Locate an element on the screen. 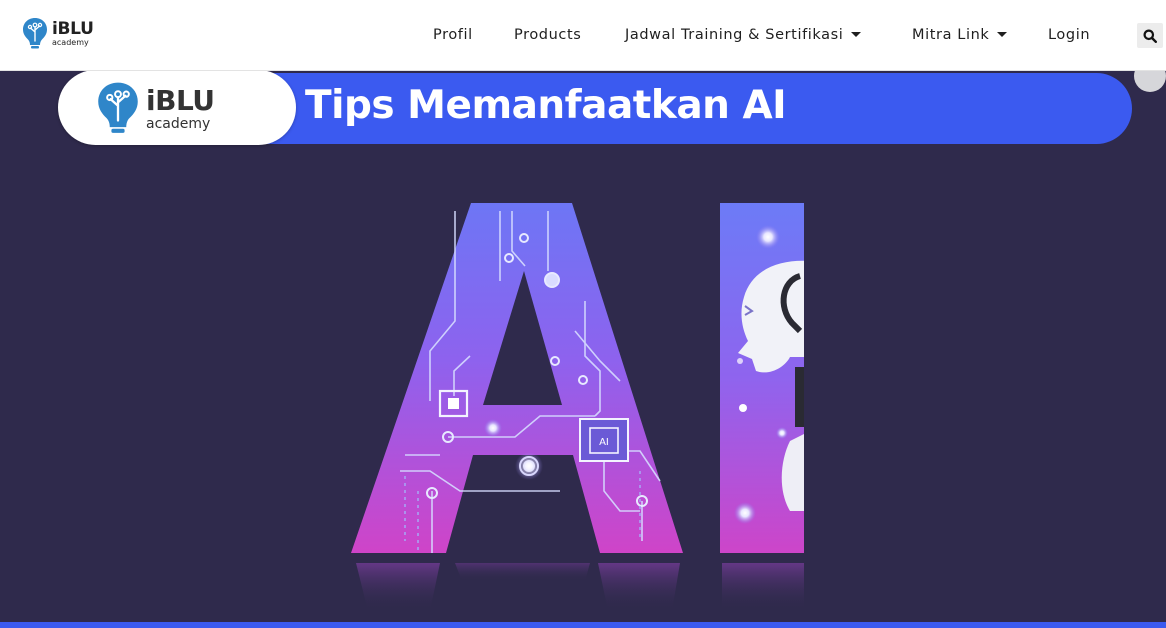 Image resolution: width=1166 pixels, height=628 pixels. nav-item-profil: Profil is located at coordinates (453, 35).